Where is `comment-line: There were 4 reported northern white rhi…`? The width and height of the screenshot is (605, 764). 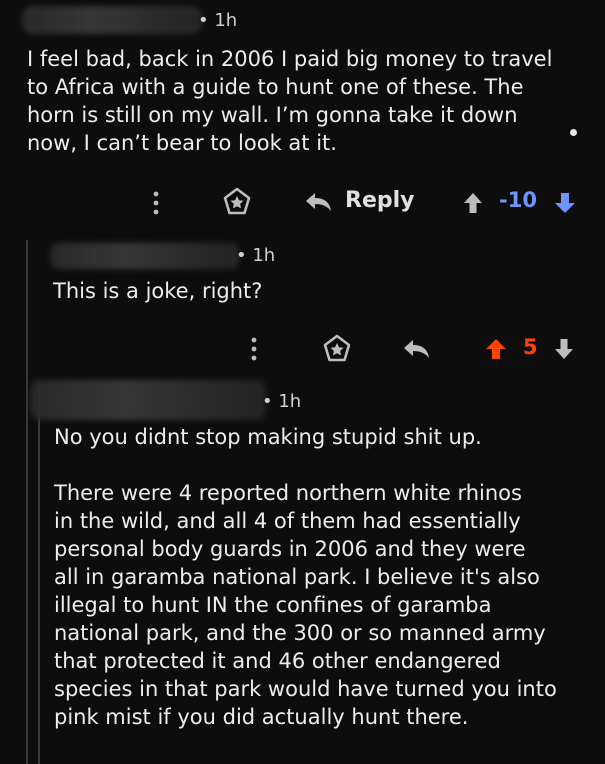
comment-line: There were 4 reported northern white rhi… is located at coordinates (288, 493).